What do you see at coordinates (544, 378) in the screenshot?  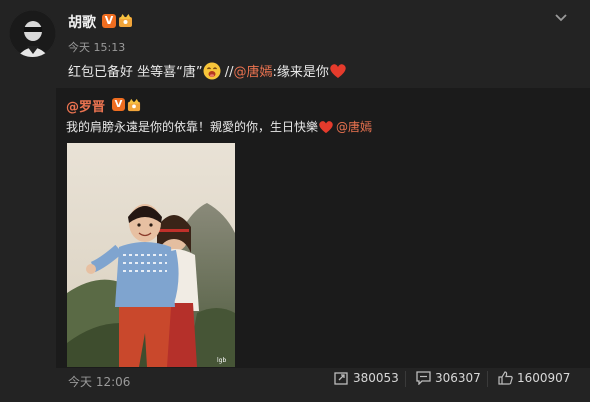 I see `like-count: 1600907` at bounding box center [544, 378].